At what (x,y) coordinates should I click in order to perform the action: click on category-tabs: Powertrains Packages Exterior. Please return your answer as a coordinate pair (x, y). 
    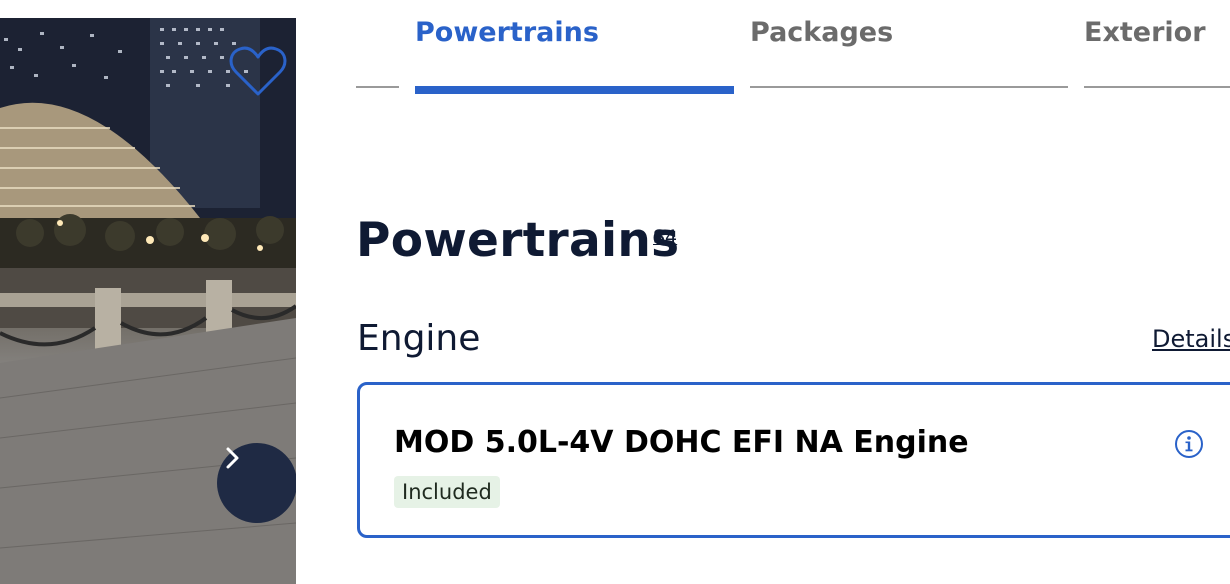
    Looking at the image, I should click on (793, 48).